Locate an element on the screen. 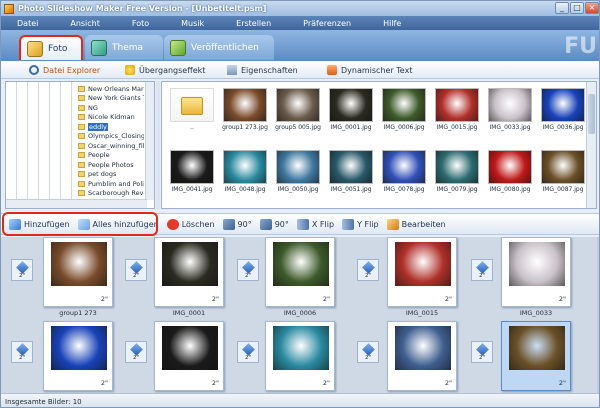 This screenshot has height=408, width=600. file-name: IMG_0087.jpg is located at coordinates (563, 189).